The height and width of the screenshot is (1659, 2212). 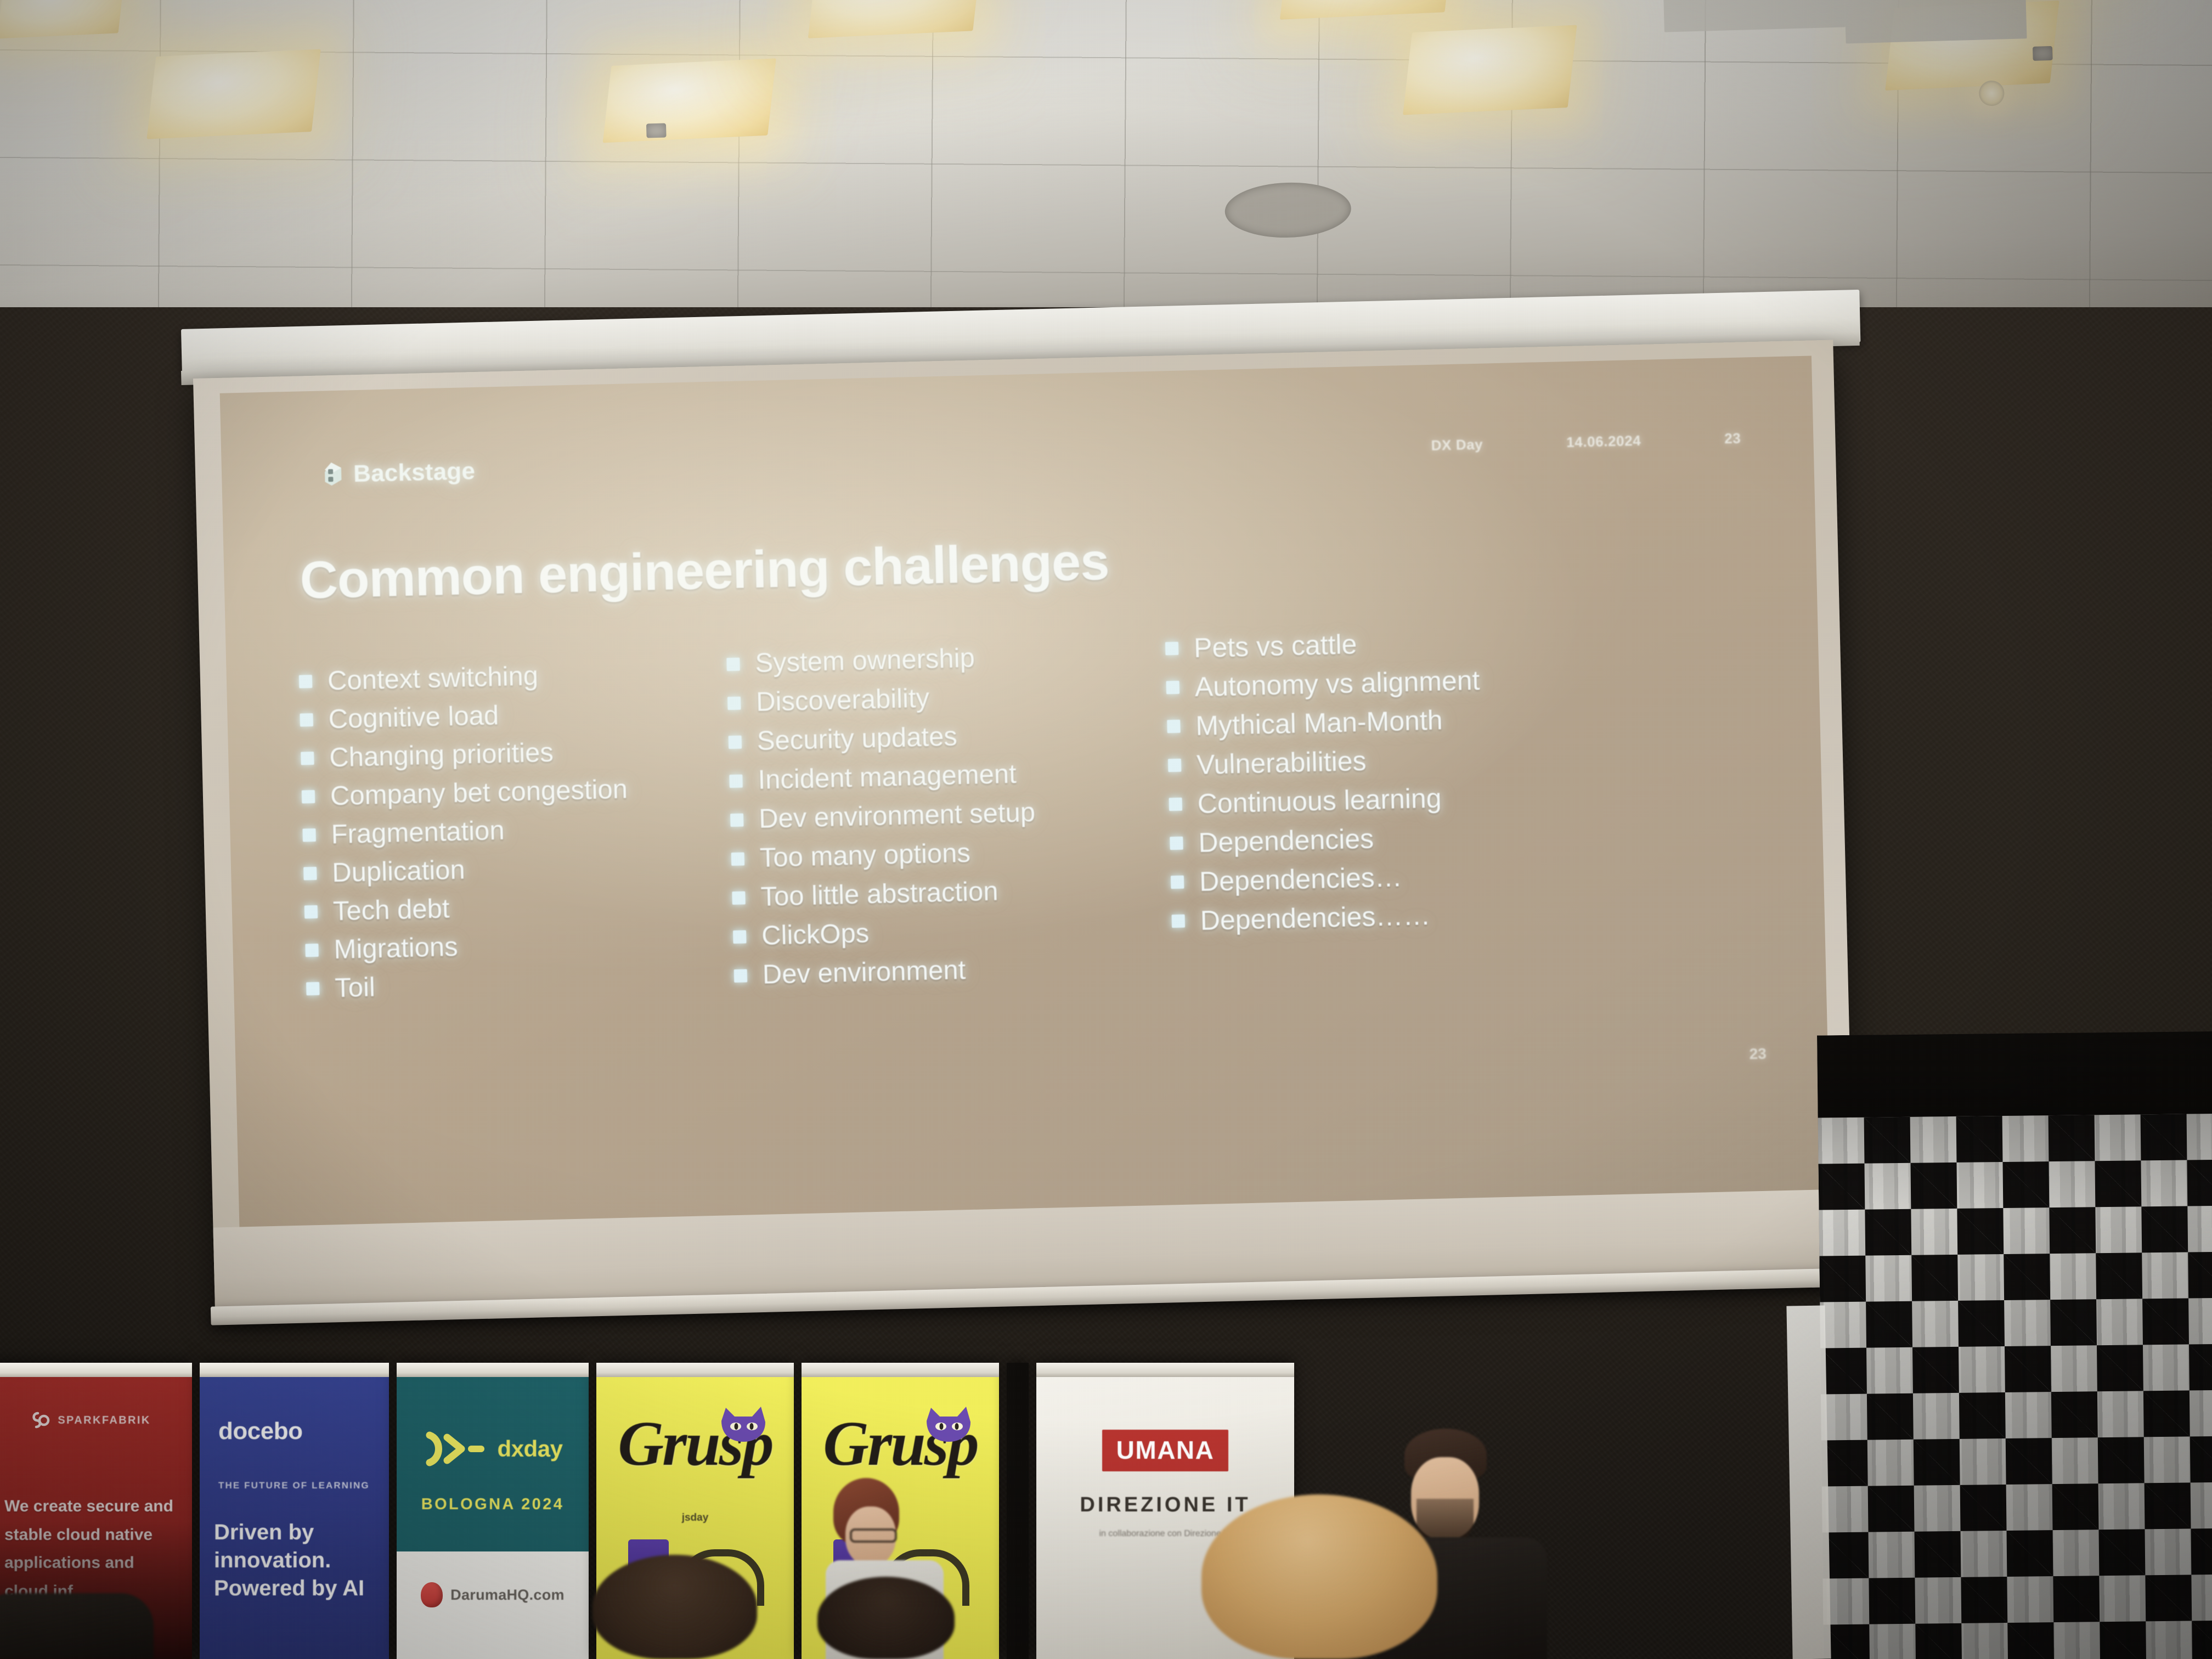 I want to click on docebo-copy: Driven by innovation. Powered by AI, so click(x=296, y=1561).